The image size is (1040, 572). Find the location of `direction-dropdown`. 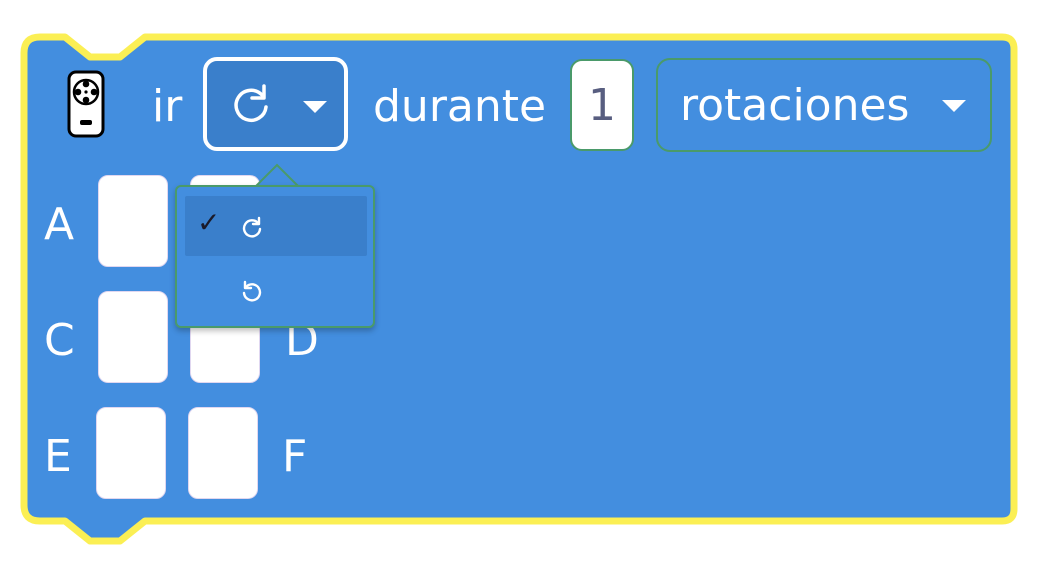

direction-dropdown is located at coordinates (275, 104).